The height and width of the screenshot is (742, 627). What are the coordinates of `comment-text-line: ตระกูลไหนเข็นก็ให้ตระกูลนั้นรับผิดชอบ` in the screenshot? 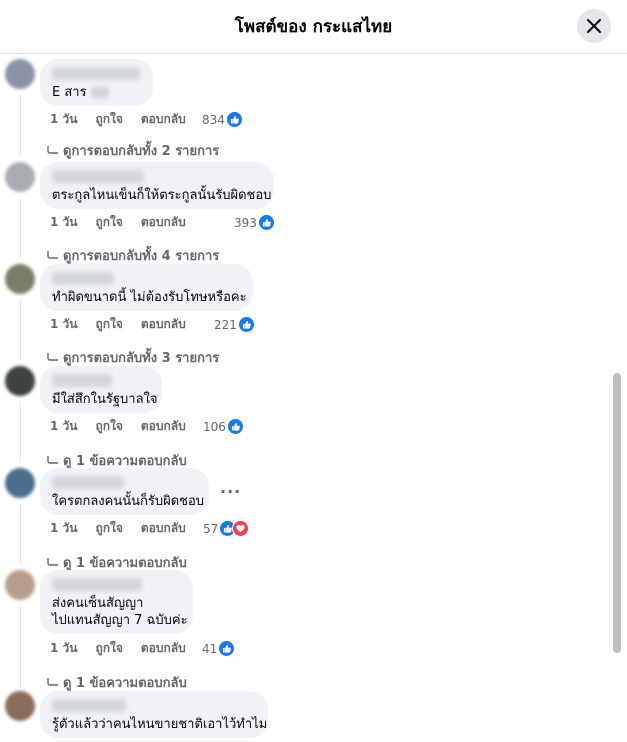 It's located at (162, 195).